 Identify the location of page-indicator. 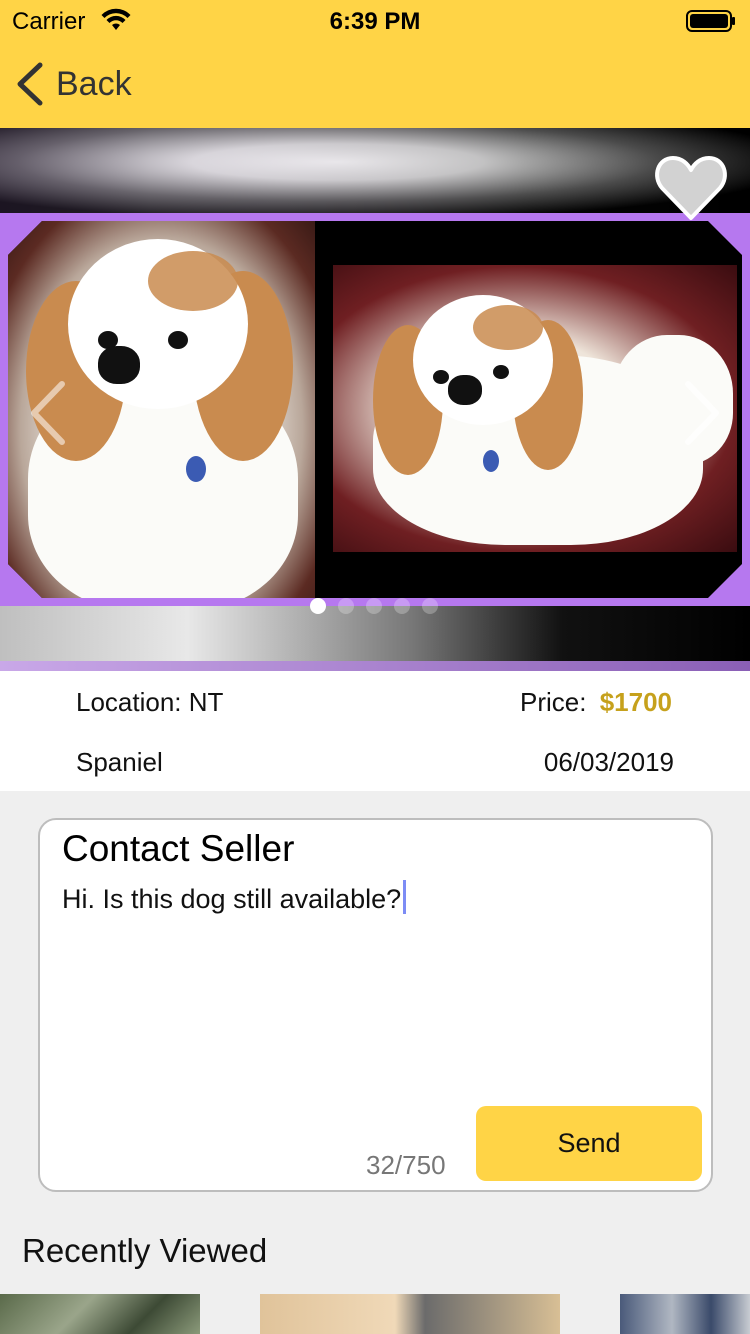
(374, 606).